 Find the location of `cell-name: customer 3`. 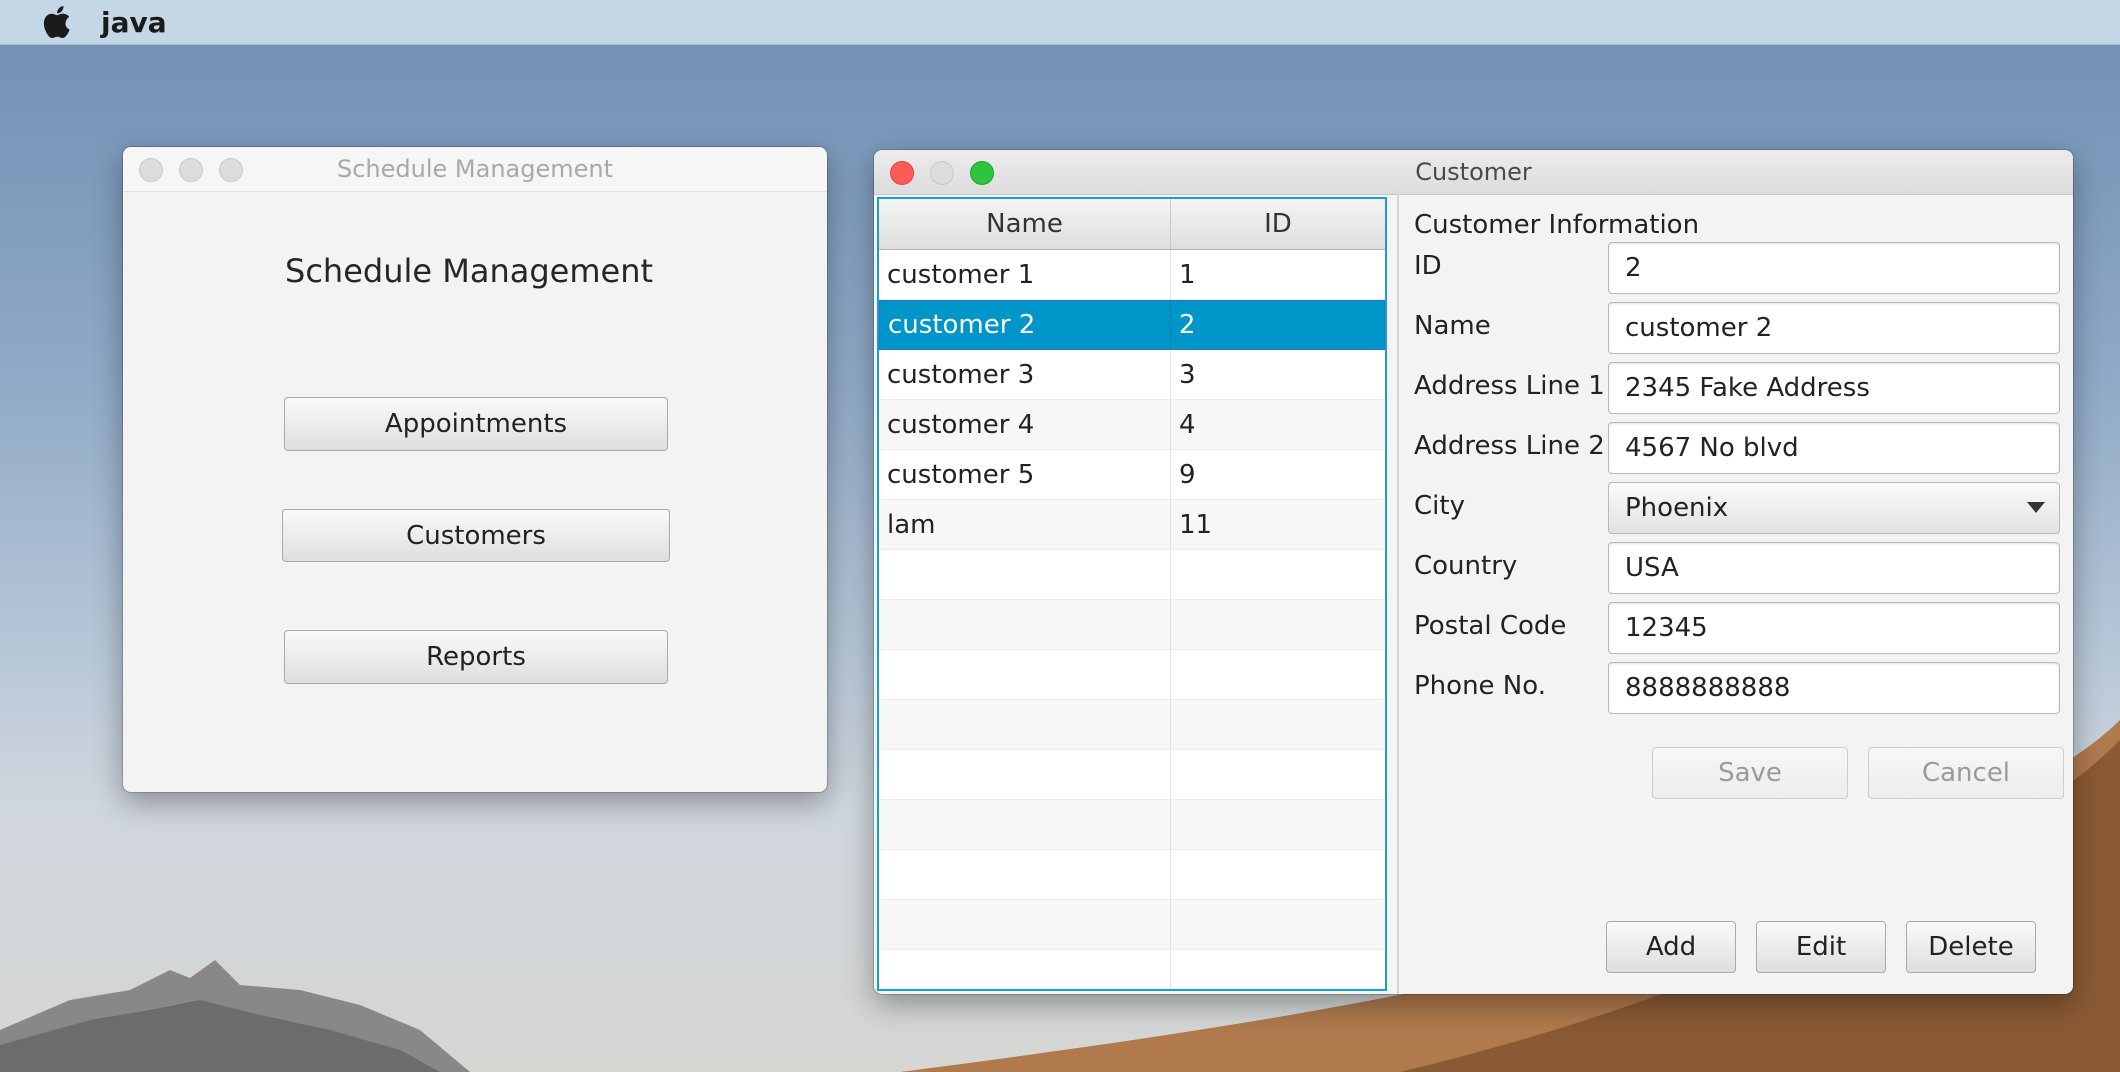

cell-name: customer 3 is located at coordinates (1025, 374).